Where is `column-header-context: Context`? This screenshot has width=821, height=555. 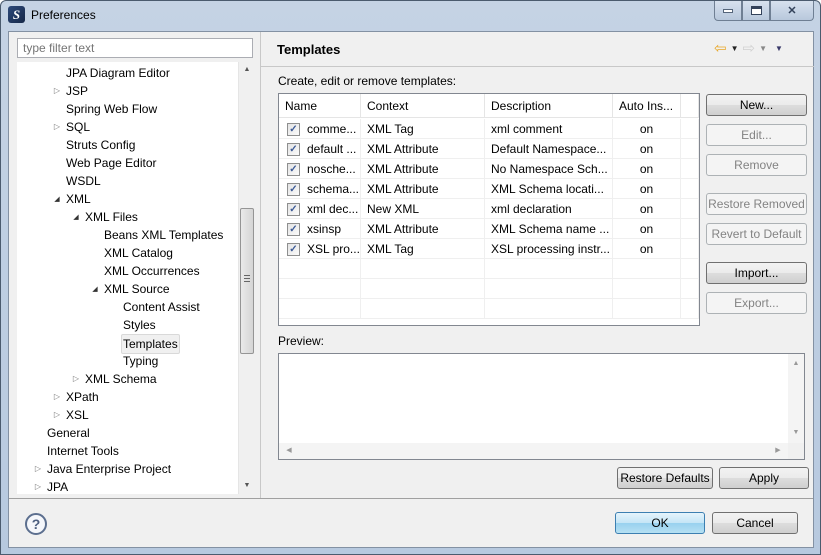 column-header-context: Context is located at coordinates (423, 106).